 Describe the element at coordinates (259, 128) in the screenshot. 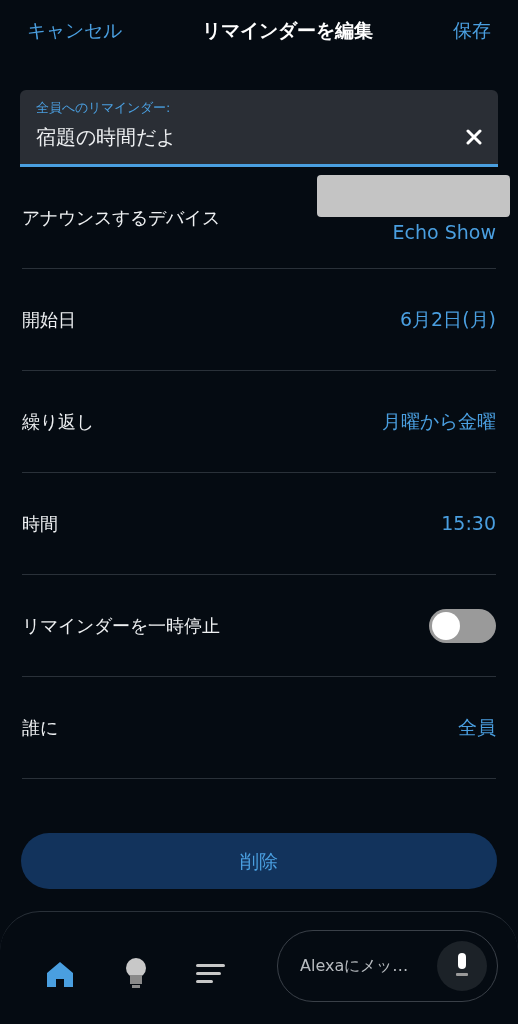

I see `reminder-input-field: 全員へのリマインダー: 宿題の時間だよ` at that location.